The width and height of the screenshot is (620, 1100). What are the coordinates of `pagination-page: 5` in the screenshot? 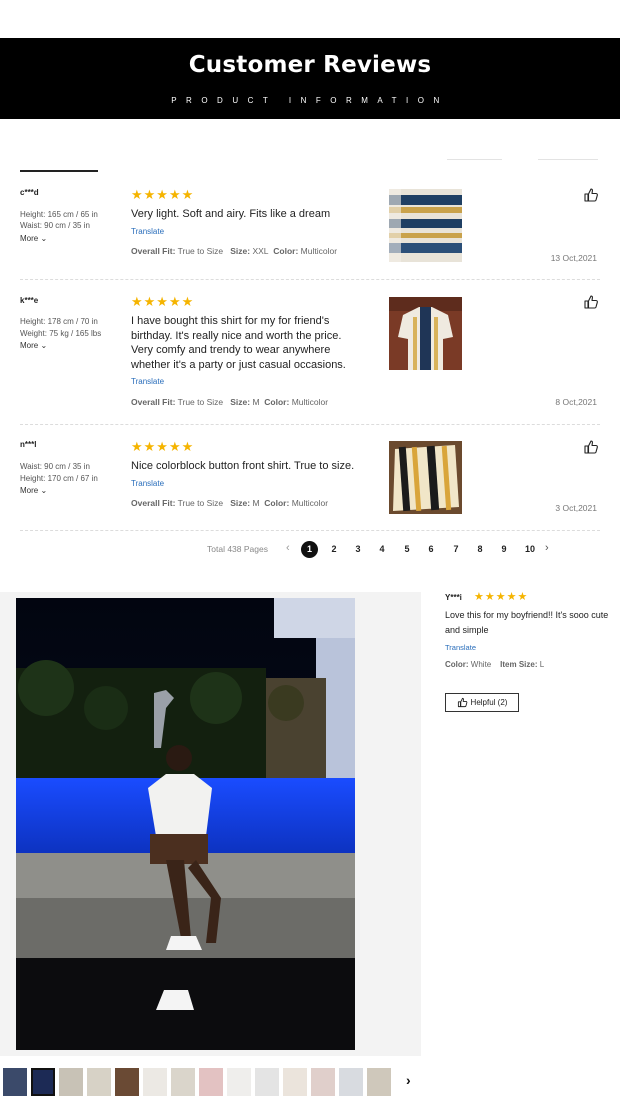 It's located at (407, 549).